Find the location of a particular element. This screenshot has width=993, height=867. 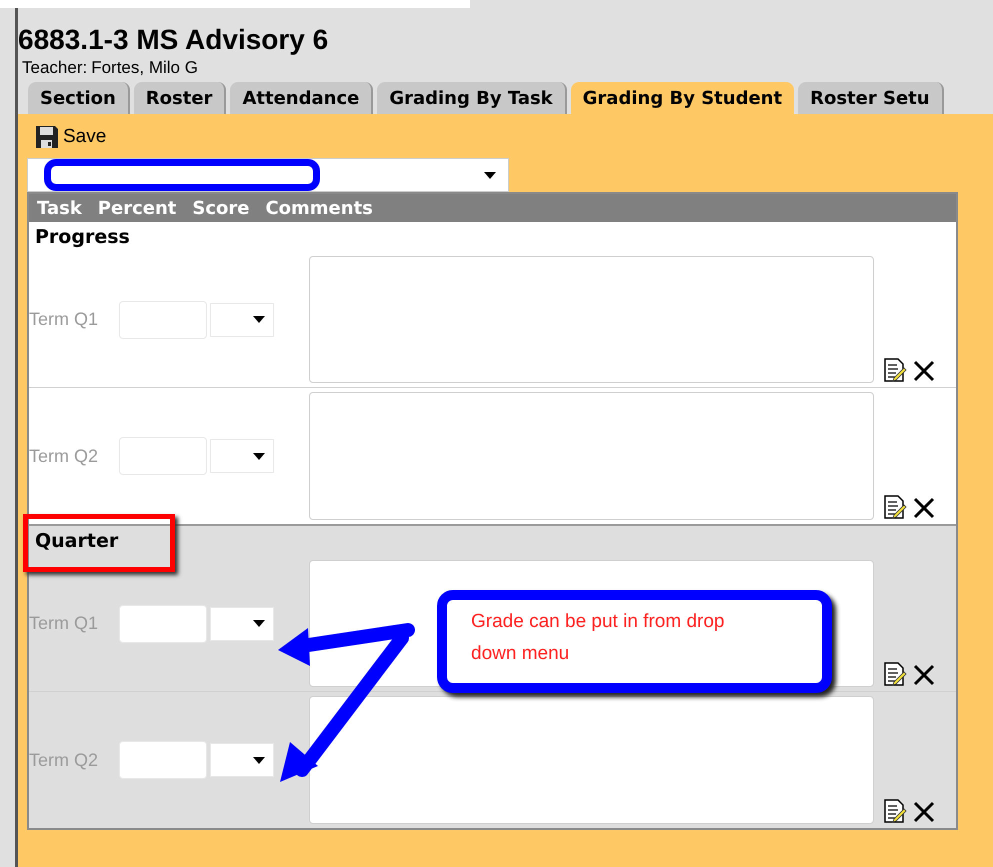

tab: Roster Setu is located at coordinates (871, 98).